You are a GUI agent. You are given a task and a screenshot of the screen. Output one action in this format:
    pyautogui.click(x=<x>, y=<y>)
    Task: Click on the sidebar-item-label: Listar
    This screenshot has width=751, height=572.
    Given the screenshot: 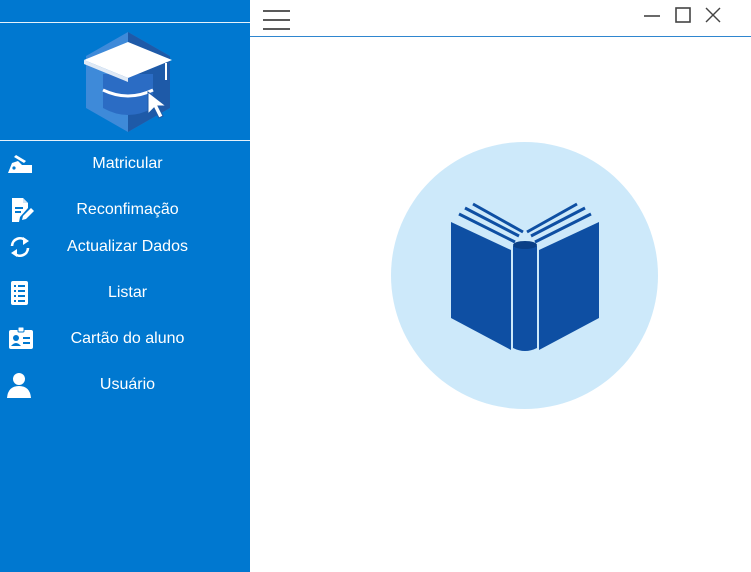 What is the action you would take?
    pyautogui.click(x=127, y=292)
    